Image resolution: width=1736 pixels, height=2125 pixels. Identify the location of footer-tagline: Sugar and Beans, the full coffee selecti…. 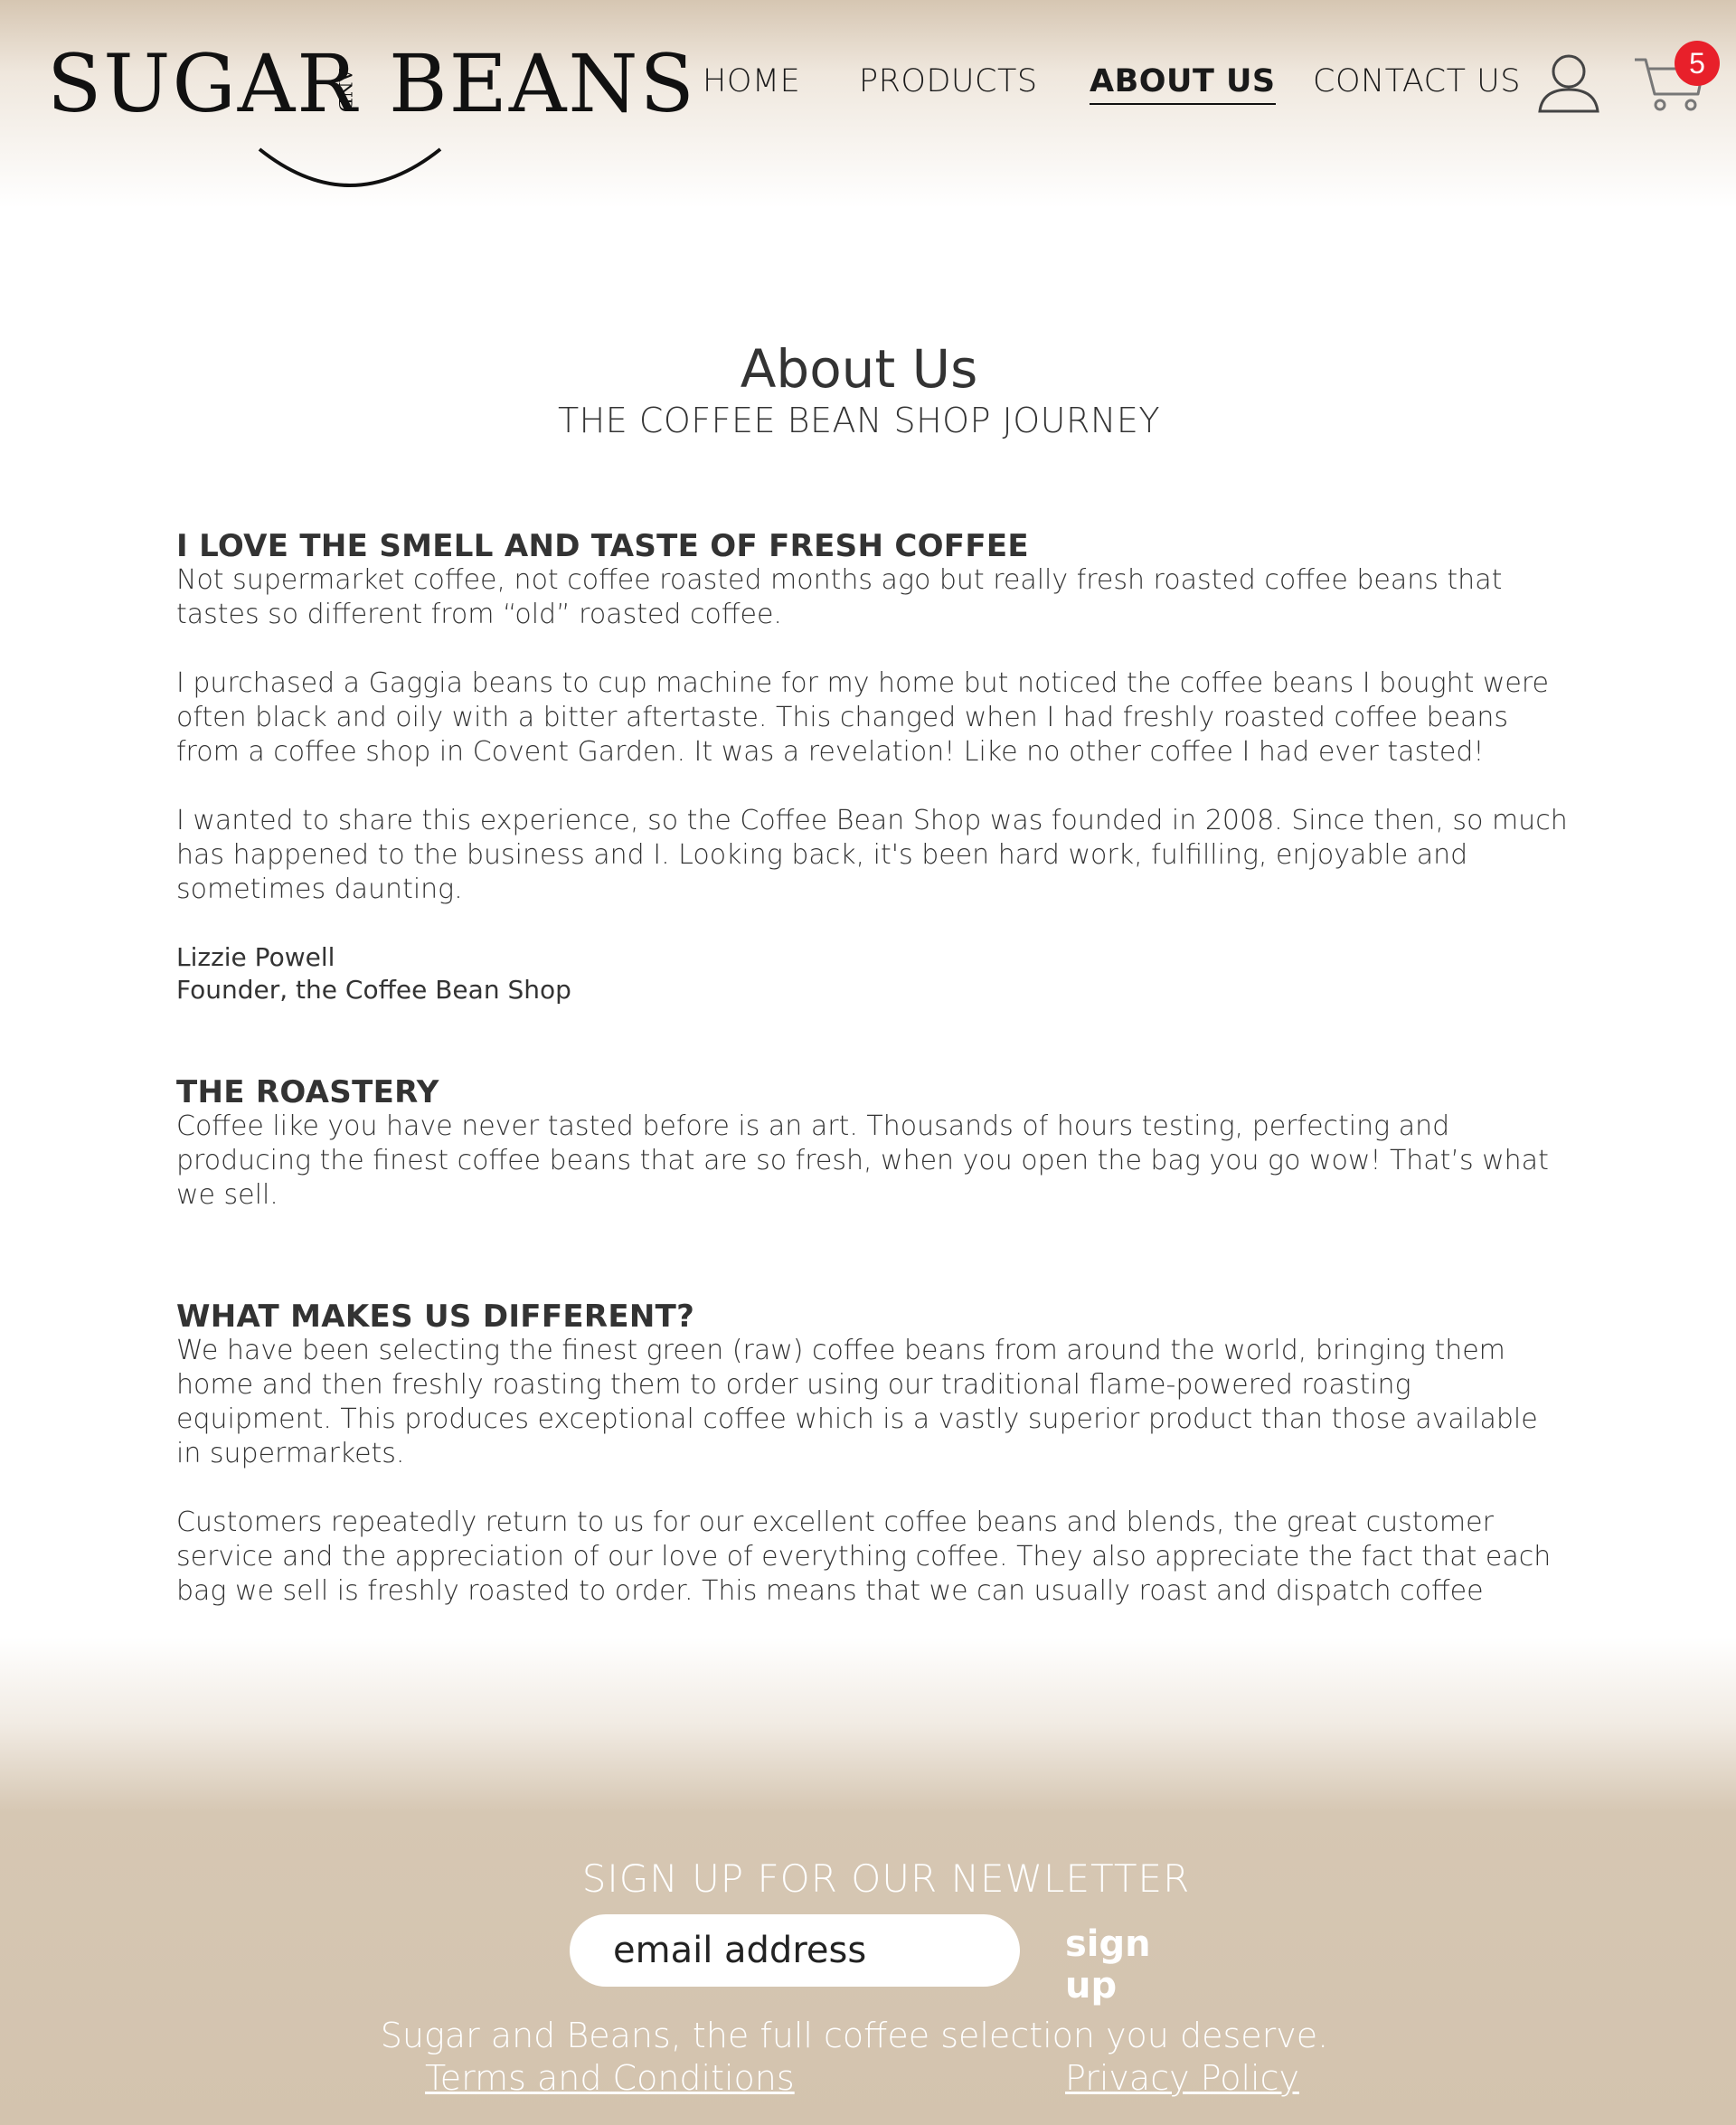
(855, 2035).